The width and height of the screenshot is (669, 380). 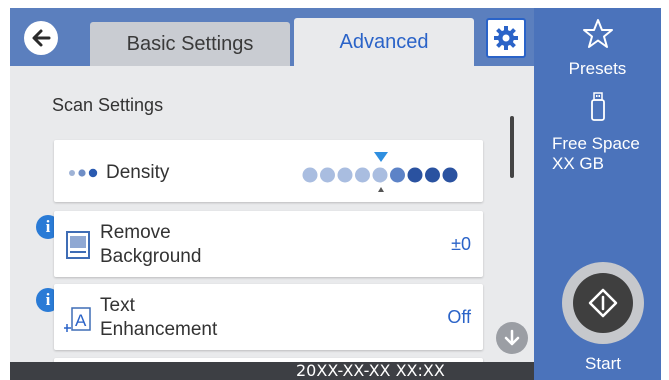 What do you see at coordinates (459, 317) in the screenshot?
I see `text-enhancement-value: Off` at bounding box center [459, 317].